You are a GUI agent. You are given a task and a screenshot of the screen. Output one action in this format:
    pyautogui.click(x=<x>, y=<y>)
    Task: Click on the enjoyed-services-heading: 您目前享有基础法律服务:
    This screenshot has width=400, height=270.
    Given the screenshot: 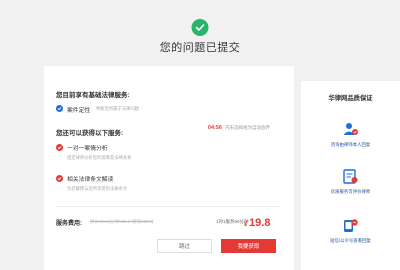 What is the action you would take?
    pyautogui.click(x=93, y=95)
    